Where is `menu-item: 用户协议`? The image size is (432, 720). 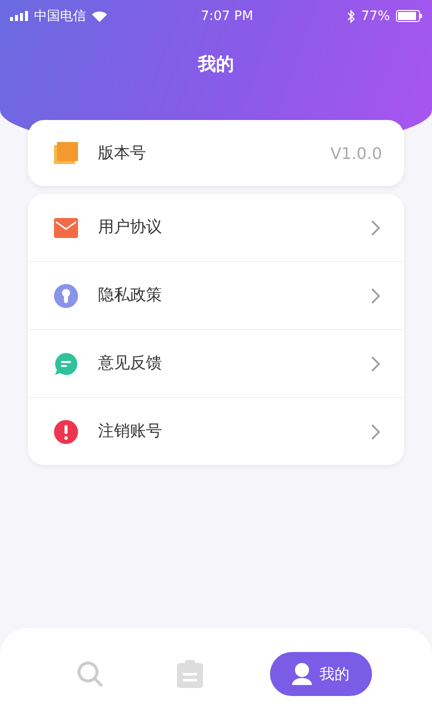 menu-item: 用户协议 is located at coordinates (216, 227).